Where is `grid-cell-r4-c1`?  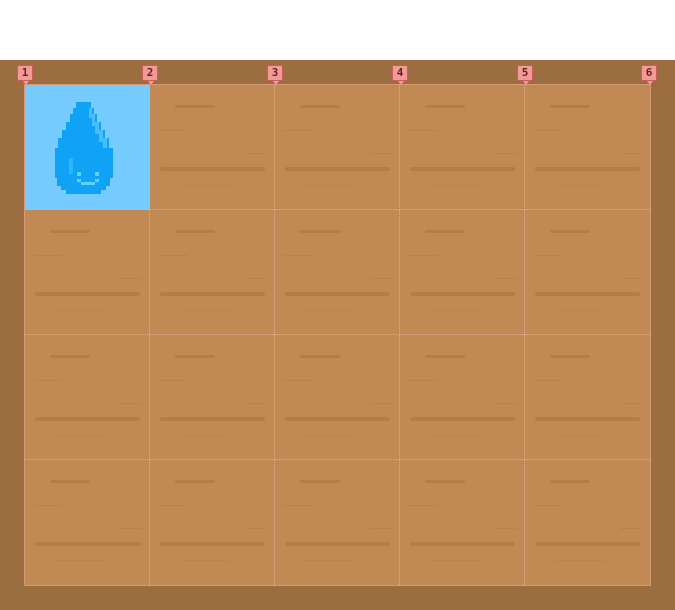 grid-cell-r4-c1 is located at coordinates (87, 522).